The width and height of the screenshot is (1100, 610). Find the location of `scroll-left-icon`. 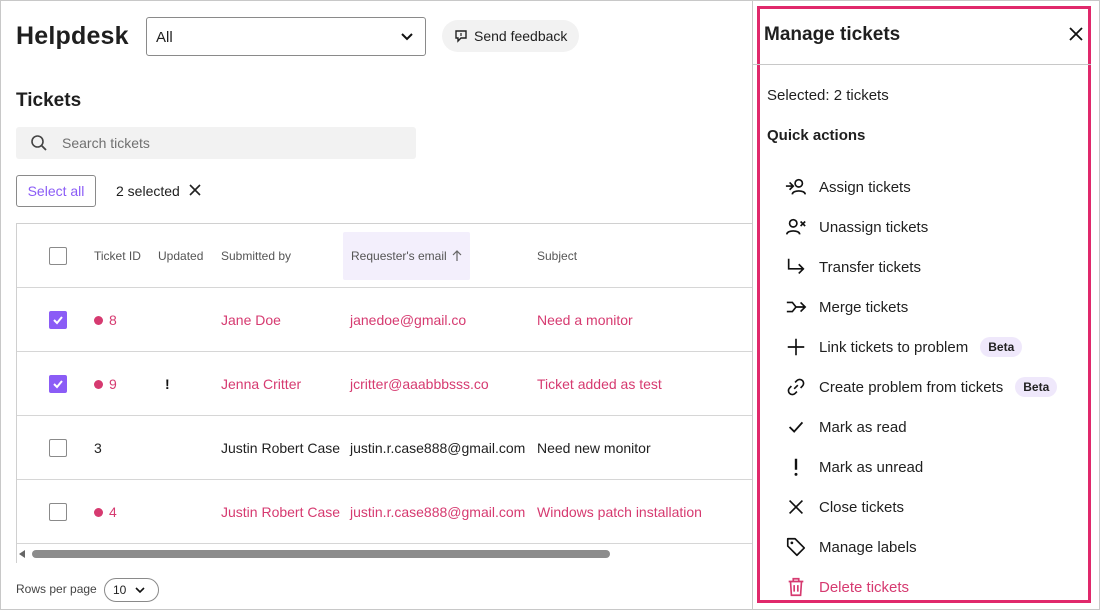

scroll-left-icon is located at coordinates (22, 554).